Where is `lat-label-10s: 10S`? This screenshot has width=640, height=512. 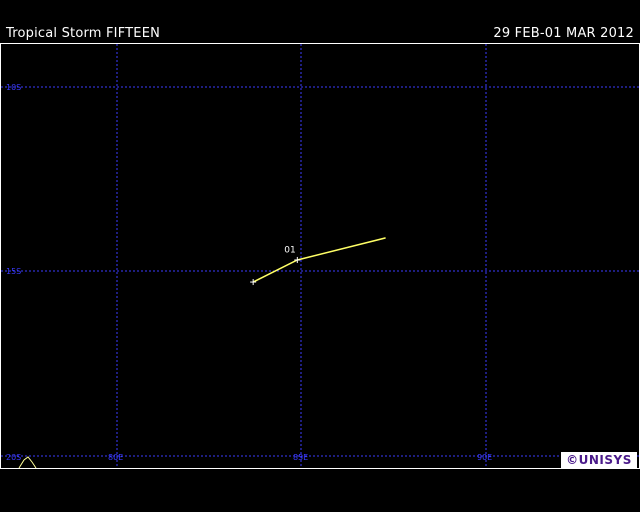
lat-label-10s: 10S is located at coordinates (13, 87).